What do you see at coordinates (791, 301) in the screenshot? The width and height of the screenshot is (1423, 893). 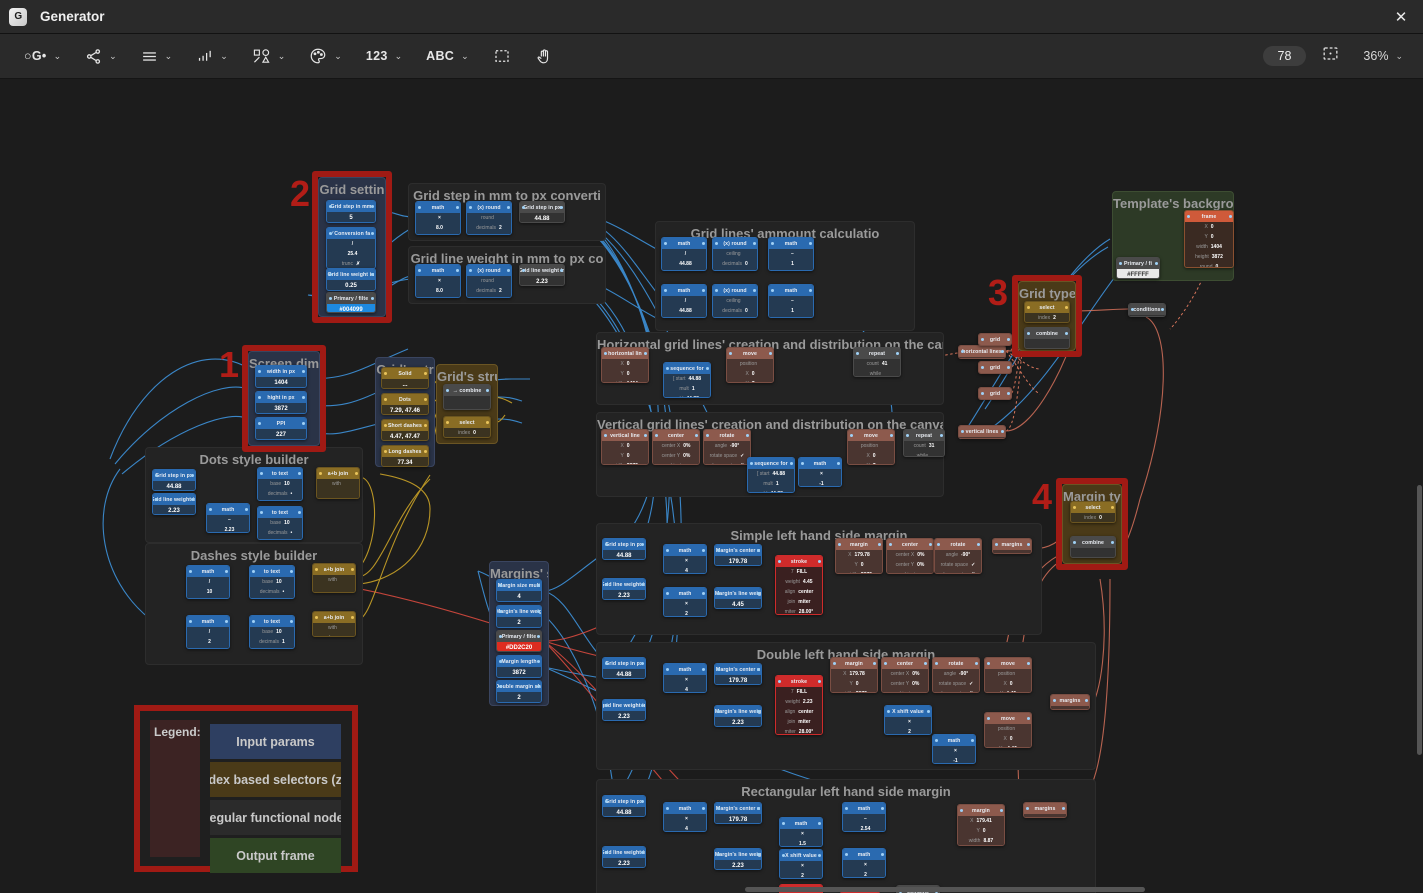 I see `node-v-lines-sub-math: math − 1 trunc✗` at bounding box center [791, 301].